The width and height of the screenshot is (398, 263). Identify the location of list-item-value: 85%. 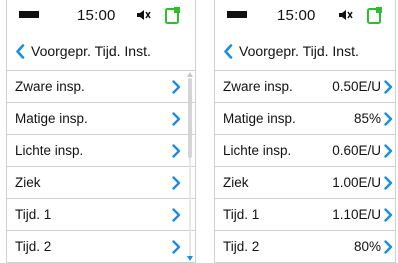
(367, 118).